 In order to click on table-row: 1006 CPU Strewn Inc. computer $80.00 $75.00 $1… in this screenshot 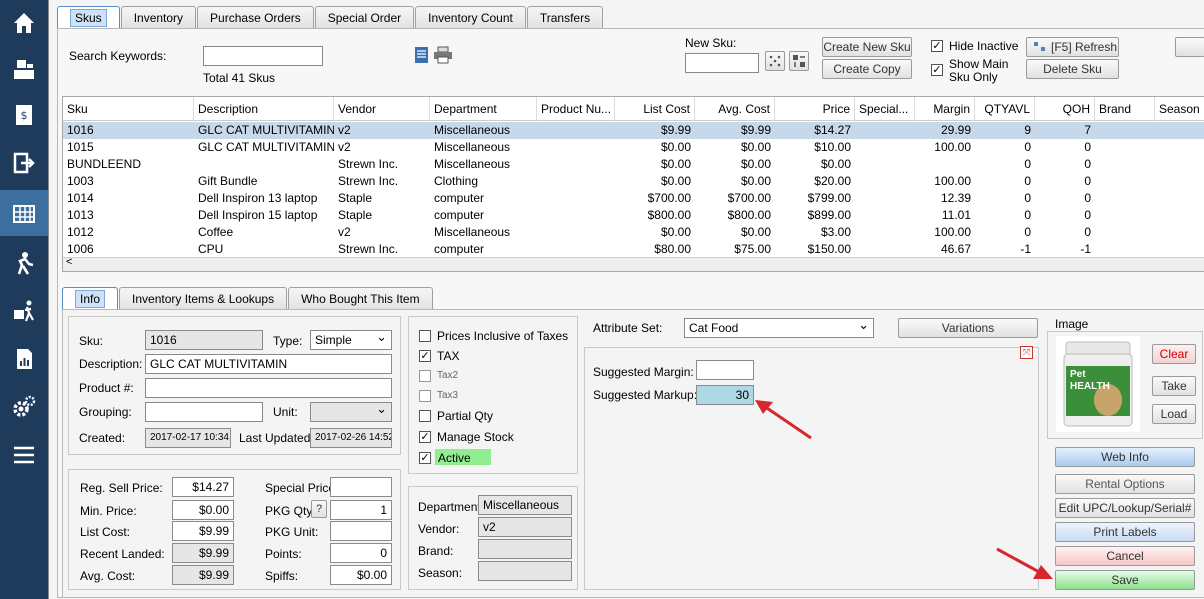, I will do `click(633, 249)`.